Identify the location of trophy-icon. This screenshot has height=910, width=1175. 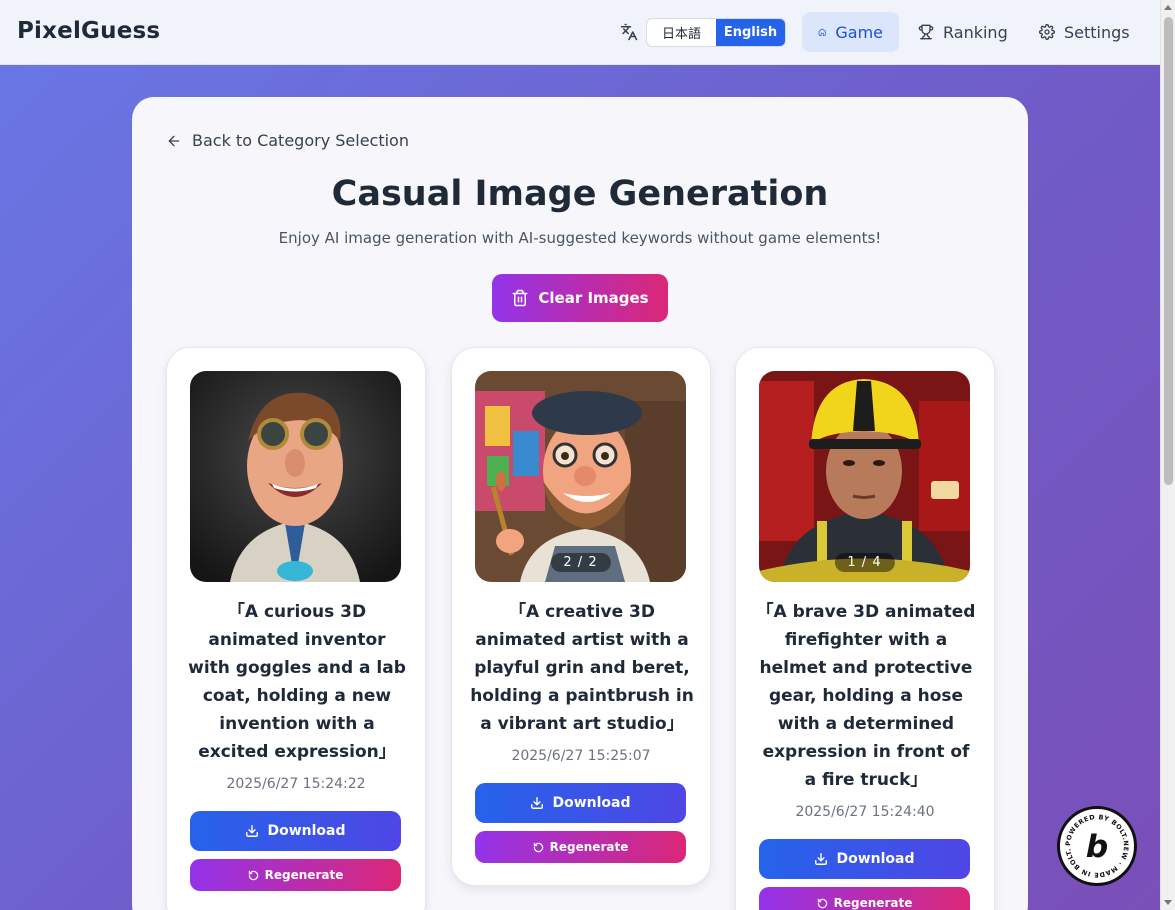
(926, 32).